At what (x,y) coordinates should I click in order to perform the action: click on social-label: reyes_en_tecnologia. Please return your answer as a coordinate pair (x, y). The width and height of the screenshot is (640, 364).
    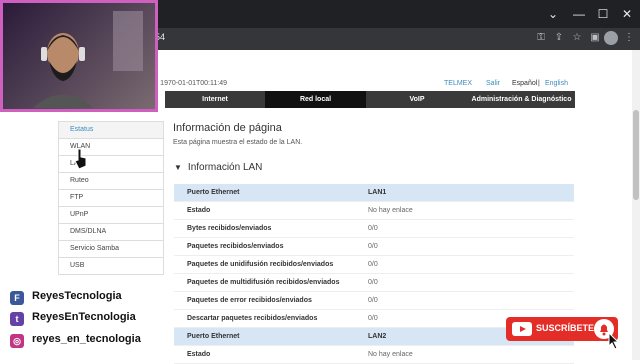
    Looking at the image, I should click on (86, 339).